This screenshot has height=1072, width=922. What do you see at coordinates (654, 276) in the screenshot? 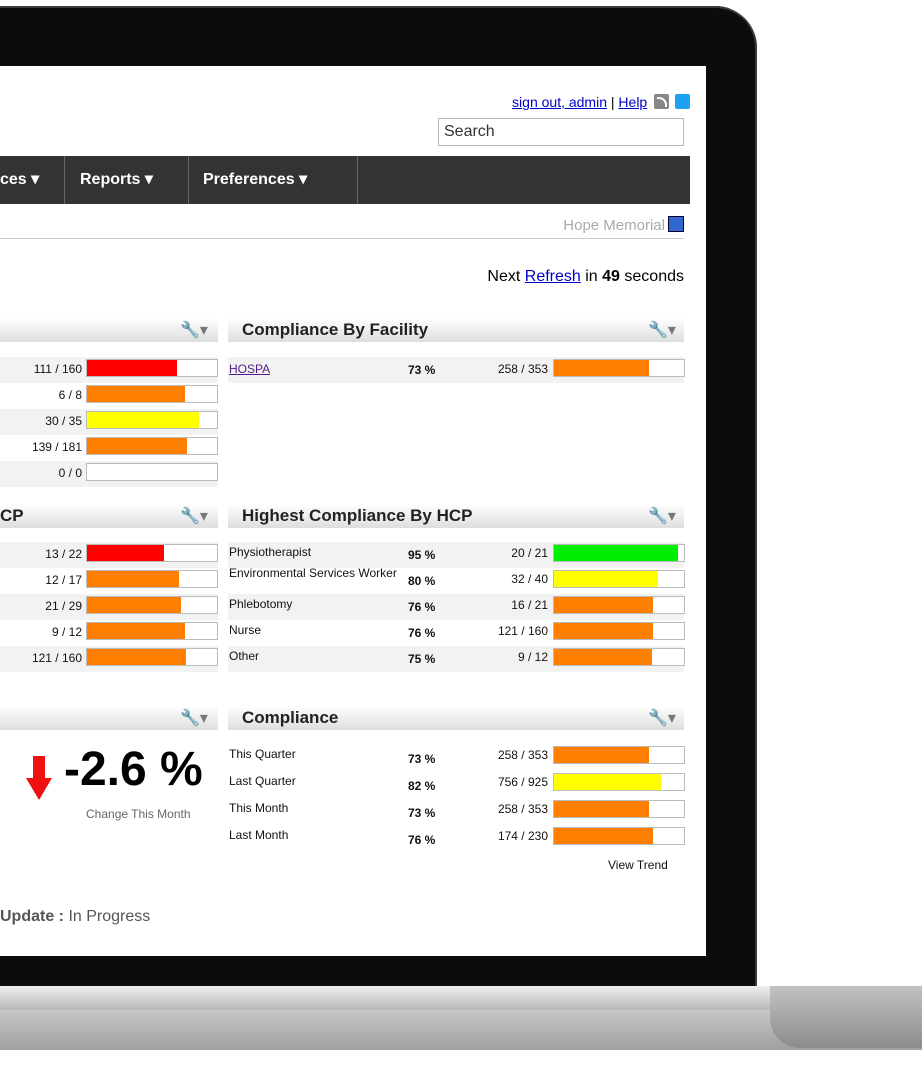
I see `refresh-suffix: seconds` at bounding box center [654, 276].